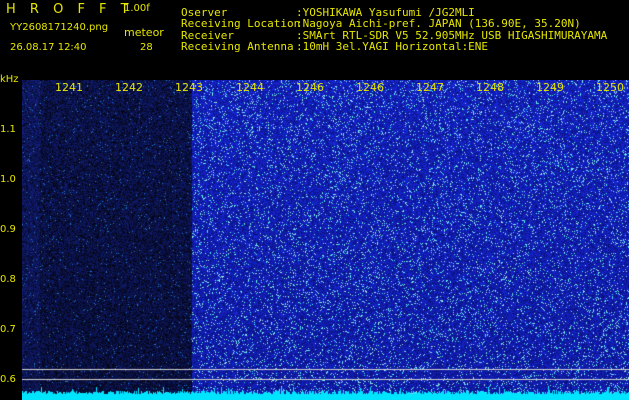 This screenshot has height=400, width=629. I want to click on x-tick-label: 1249, so click(550, 87).